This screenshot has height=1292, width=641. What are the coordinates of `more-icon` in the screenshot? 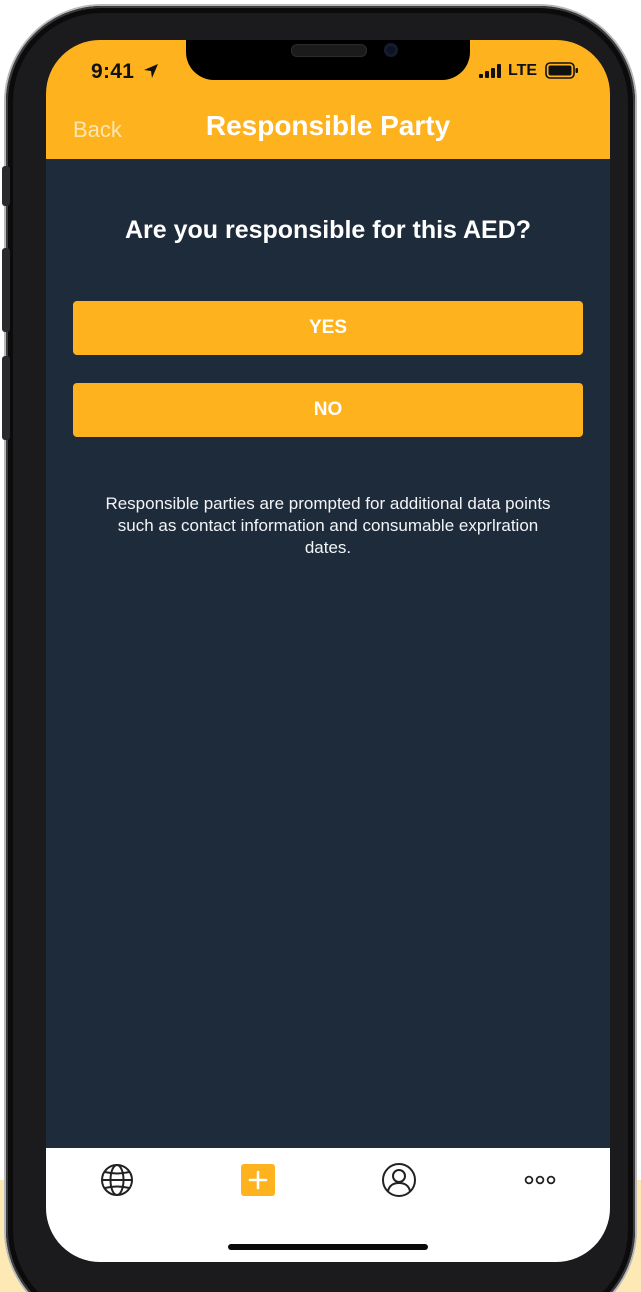 It's located at (540, 1180).